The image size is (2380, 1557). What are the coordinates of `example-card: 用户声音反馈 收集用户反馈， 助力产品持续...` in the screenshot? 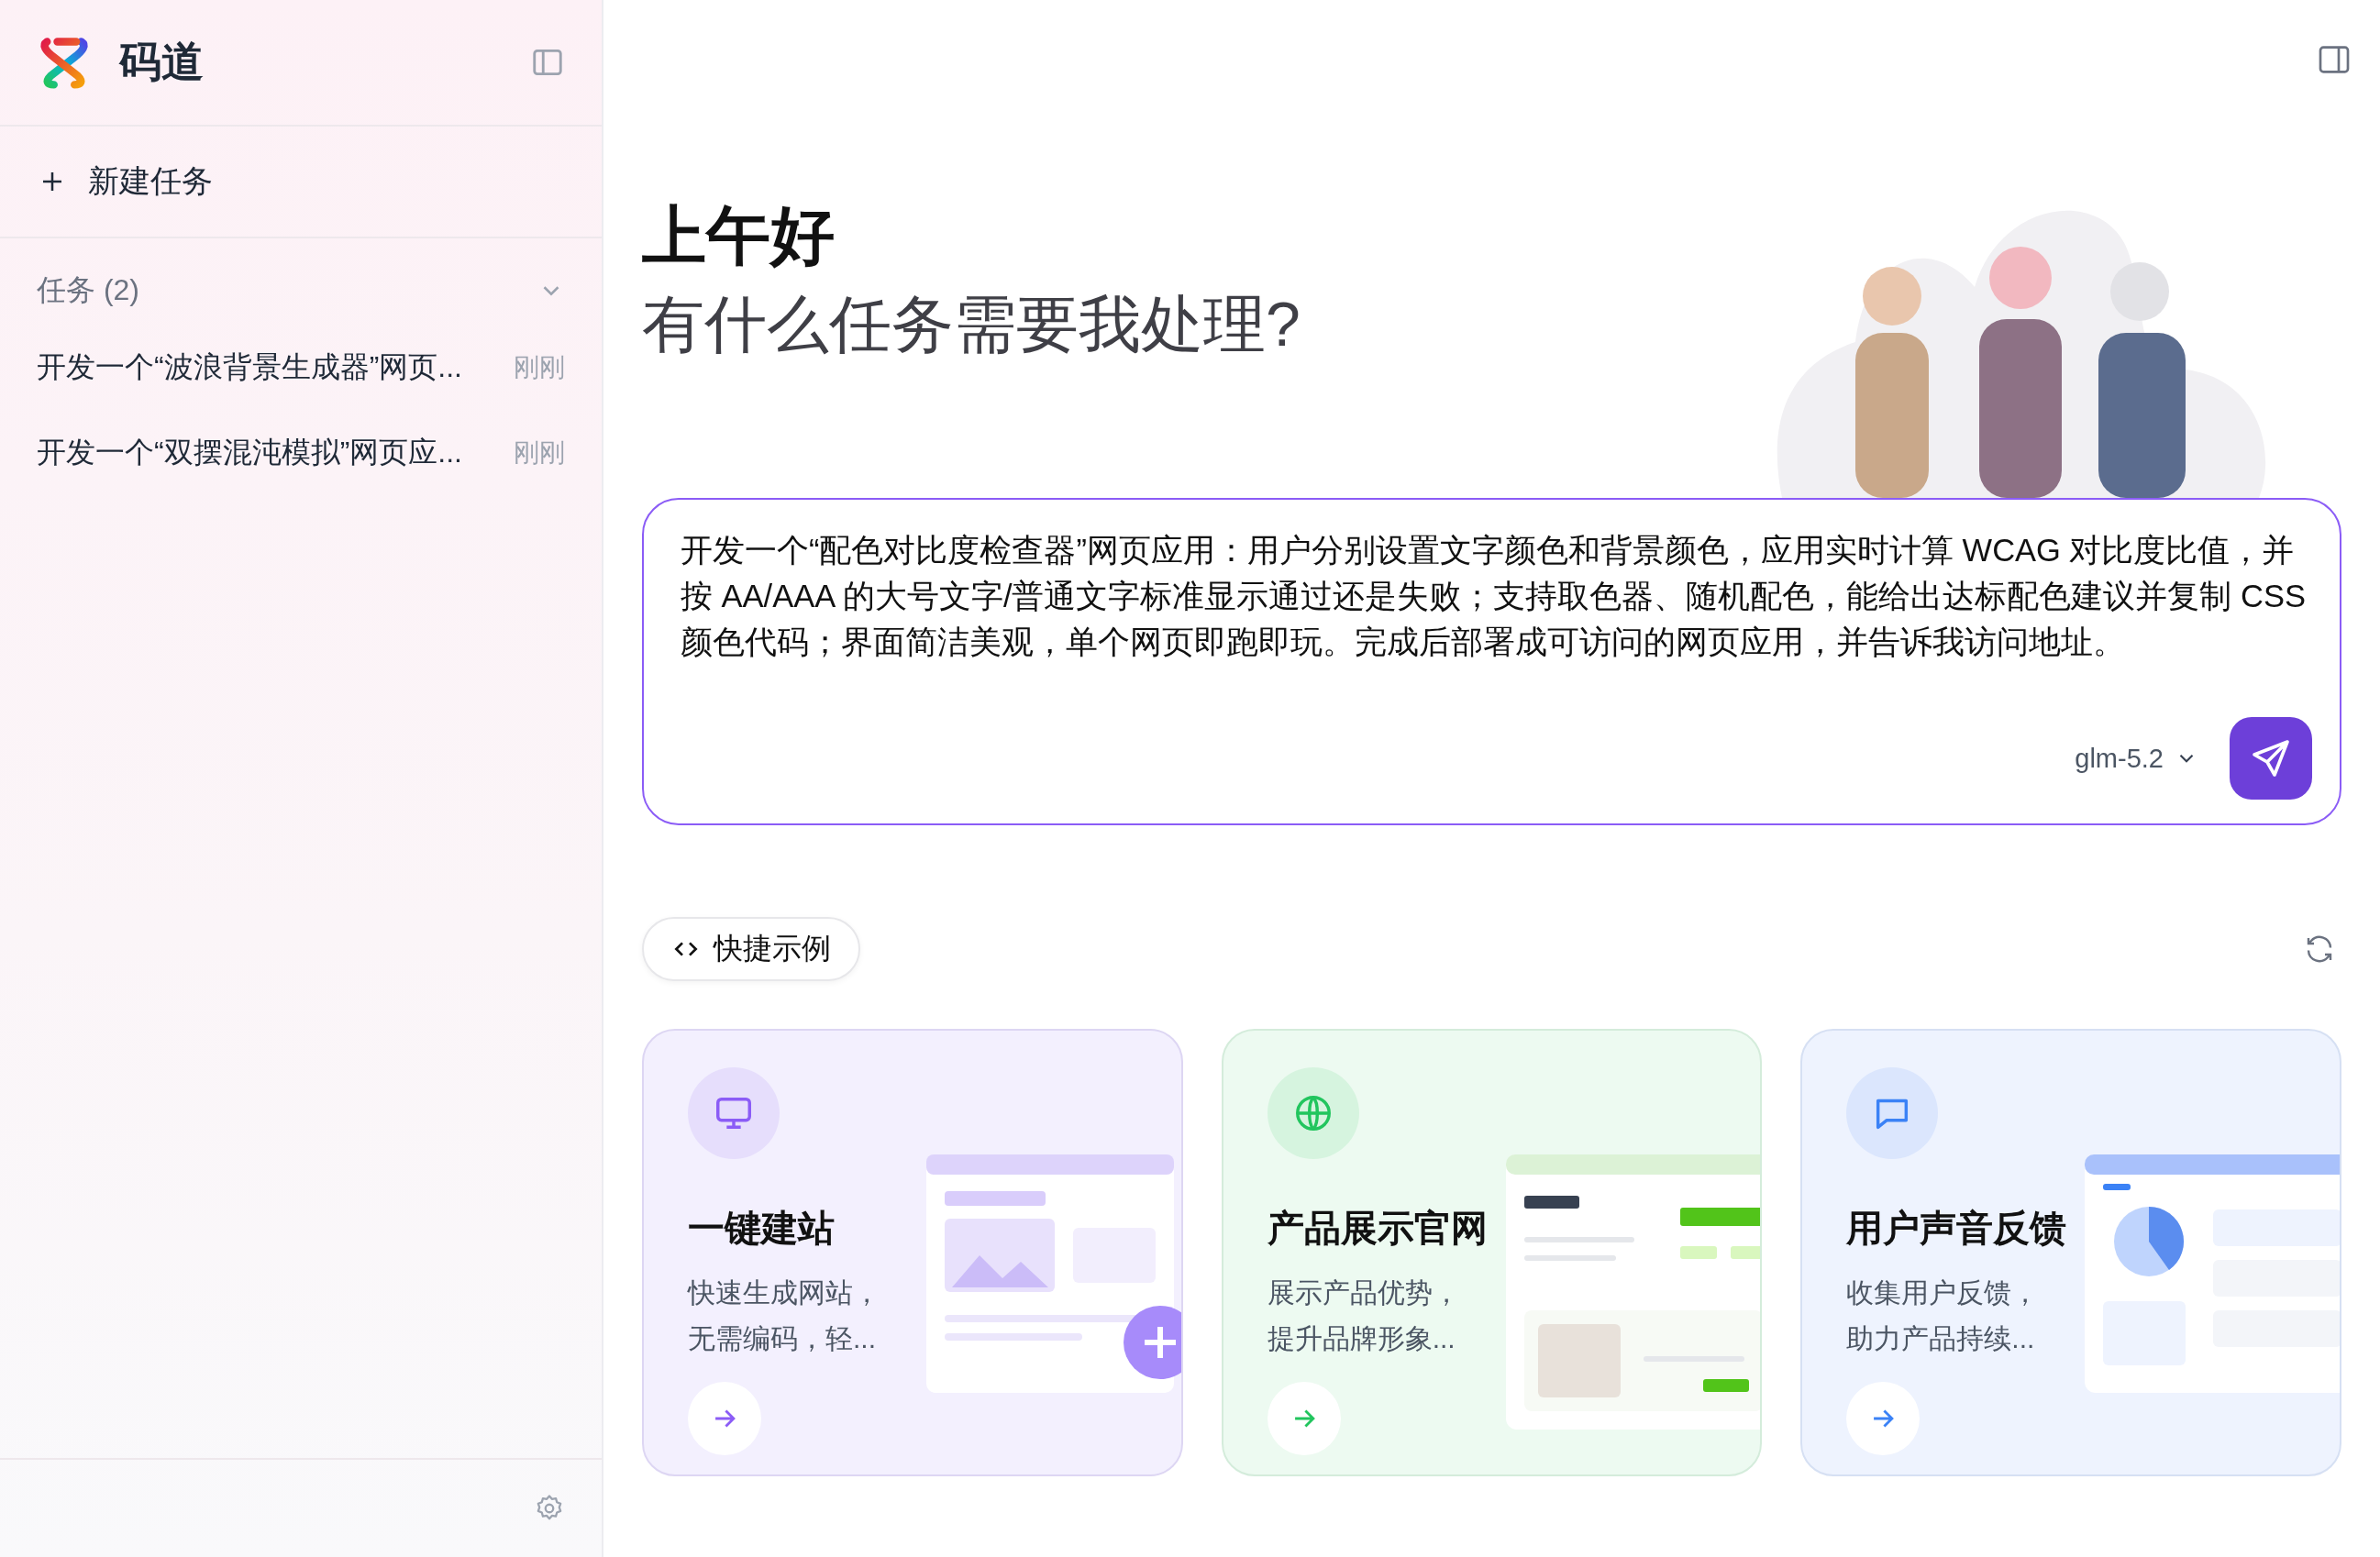 It's located at (2070, 1252).